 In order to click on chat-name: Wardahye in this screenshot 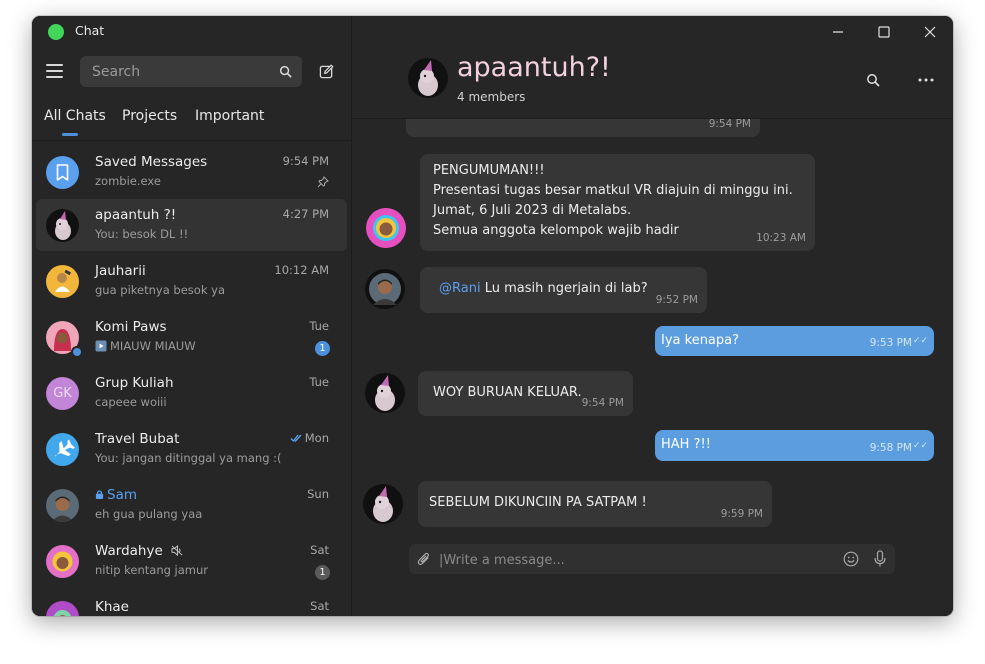, I will do `click(139, 551)`.